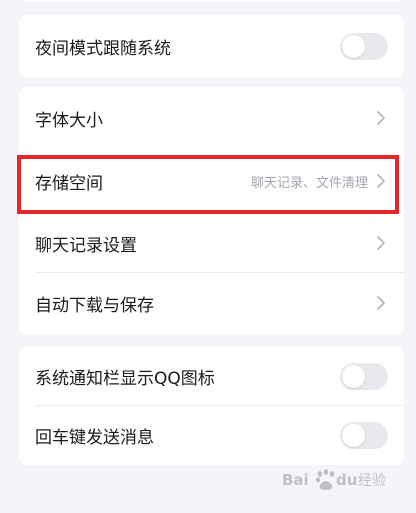 This screenshot has width=416, height=513. What do you see at coordinates (125, 379) in the screenshot?
I see `notification-qq-icon-label: 系统通知栏显示QQ图标` at bounding box center [125, 379].